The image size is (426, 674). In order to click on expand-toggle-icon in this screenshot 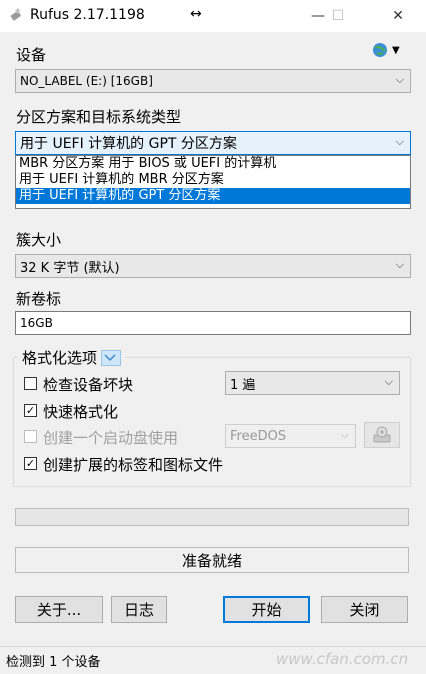, I will do `click(111, 357)`.